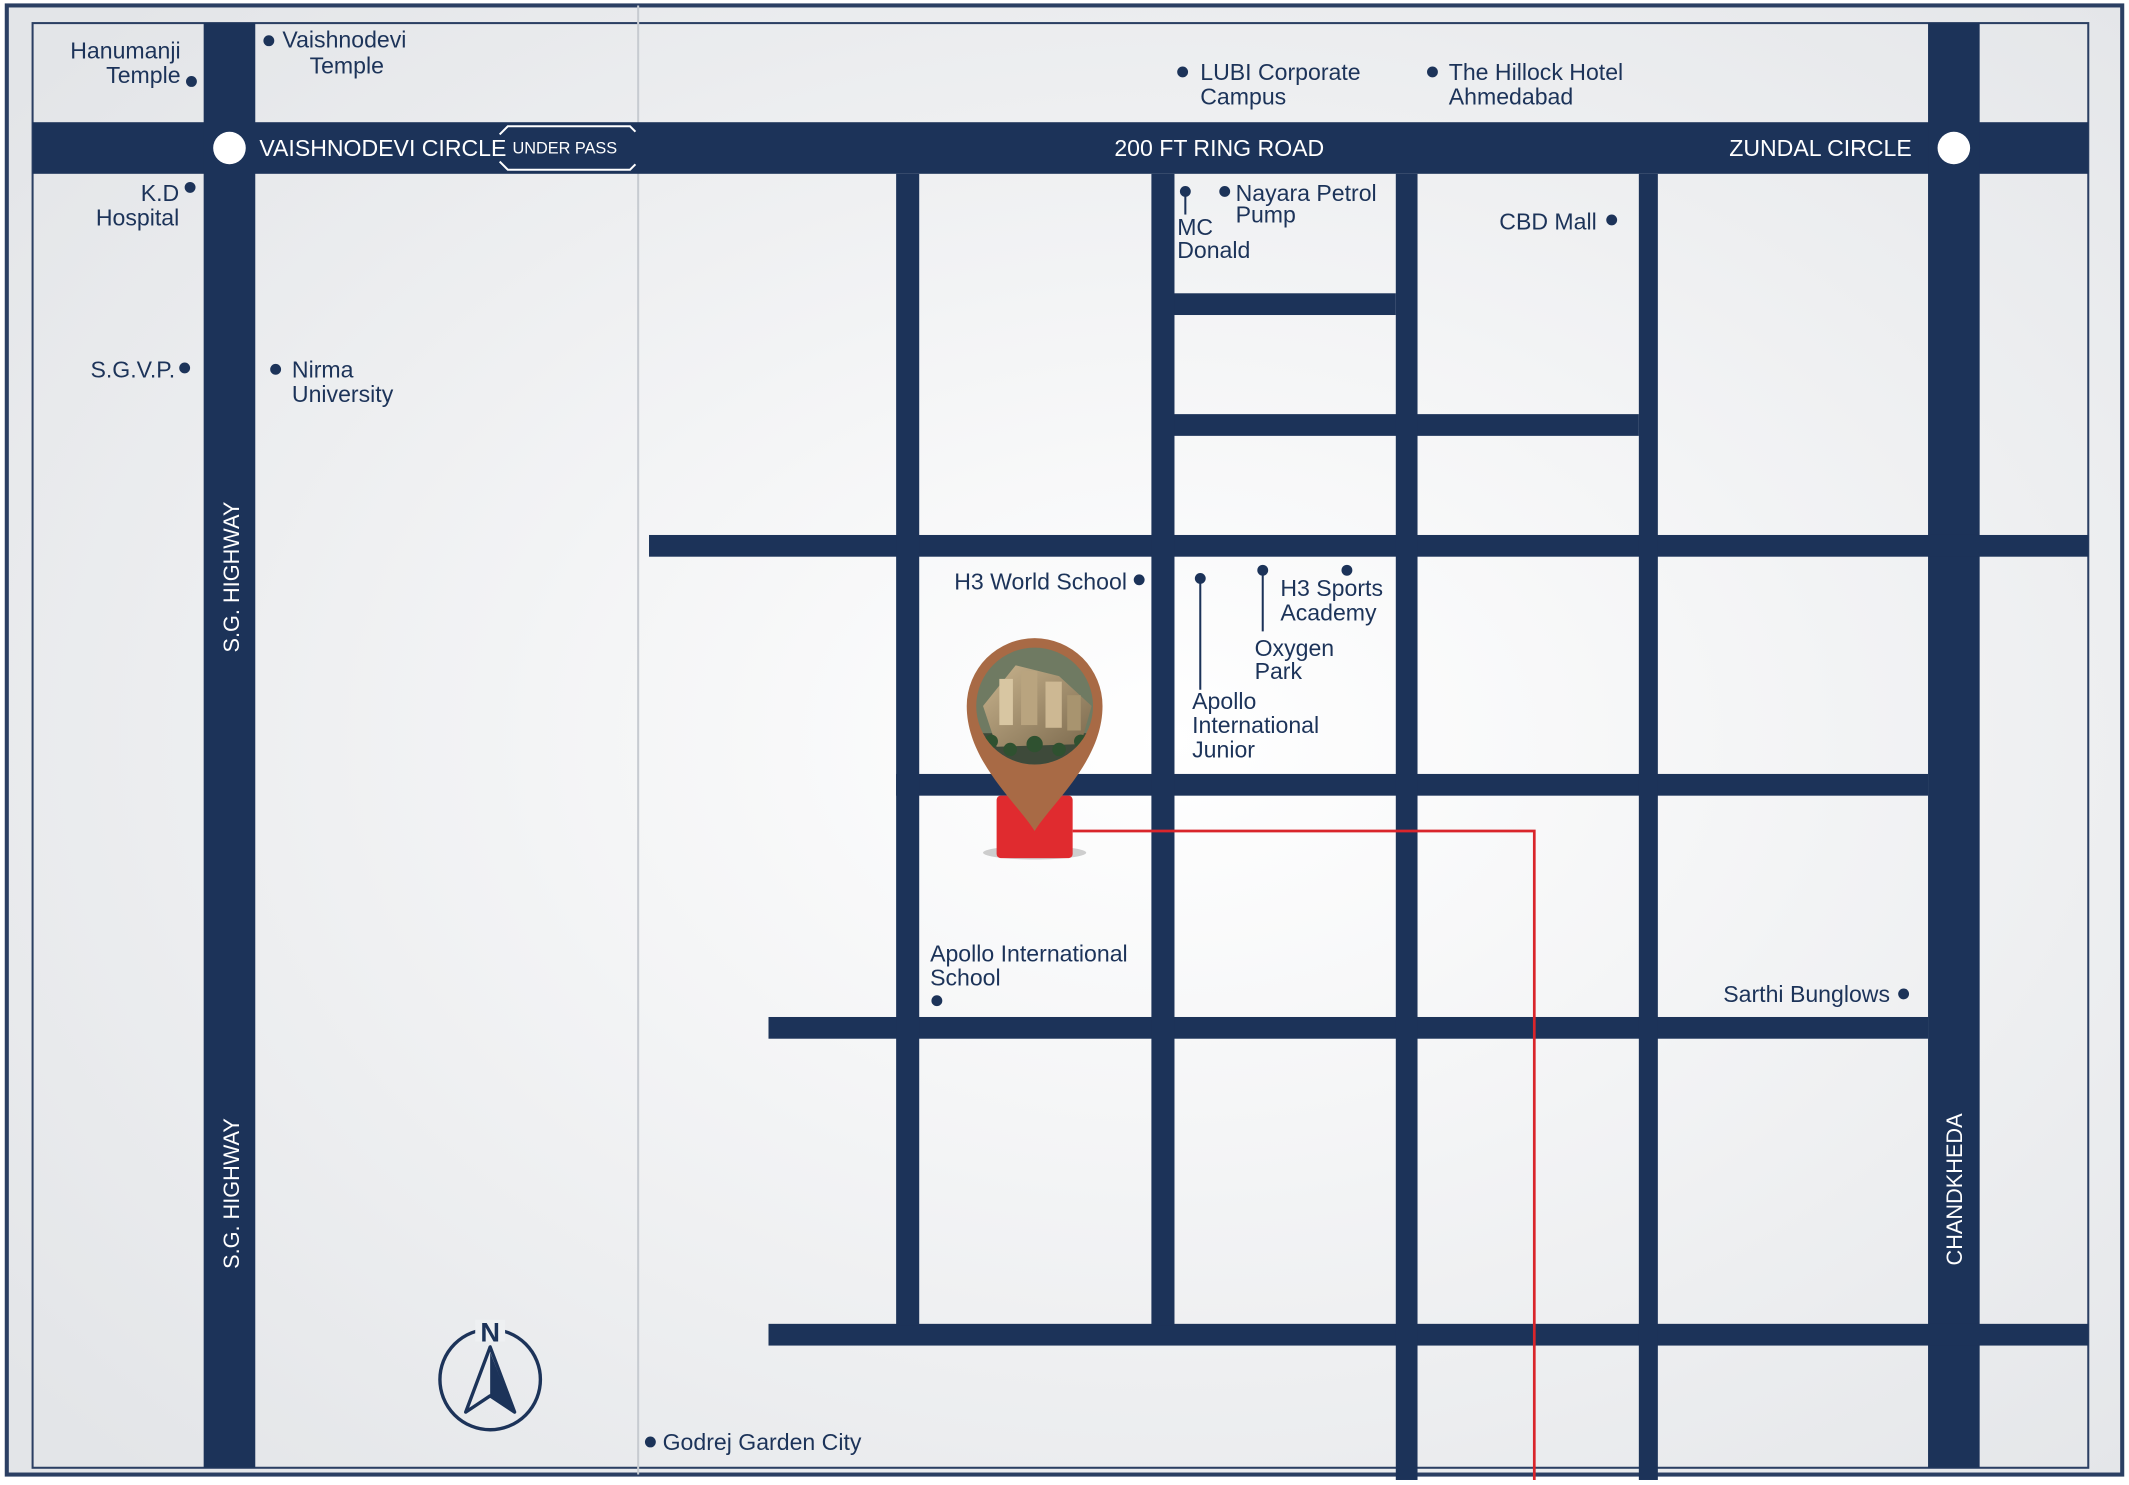 This screenshot has height=1485, width=2129. What do you see at coordinates (231, 1193) in the screenshot?
I see `sg-highway-label-bottom: S.G. HIGHWAY` at bounding box center [231, 1193].